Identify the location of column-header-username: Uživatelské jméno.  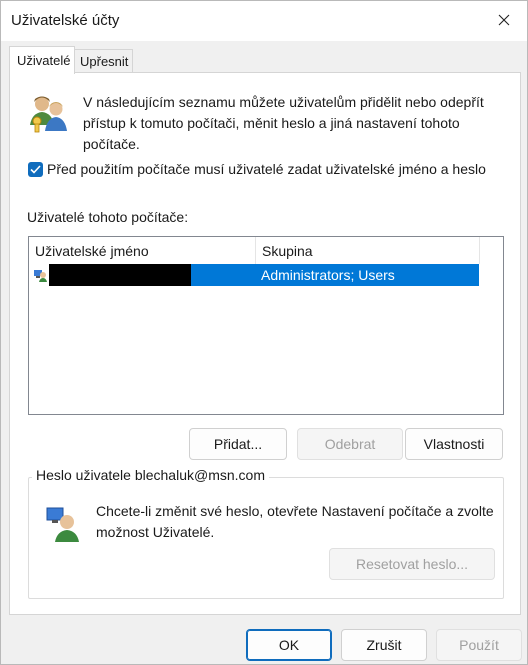
(142, 250).